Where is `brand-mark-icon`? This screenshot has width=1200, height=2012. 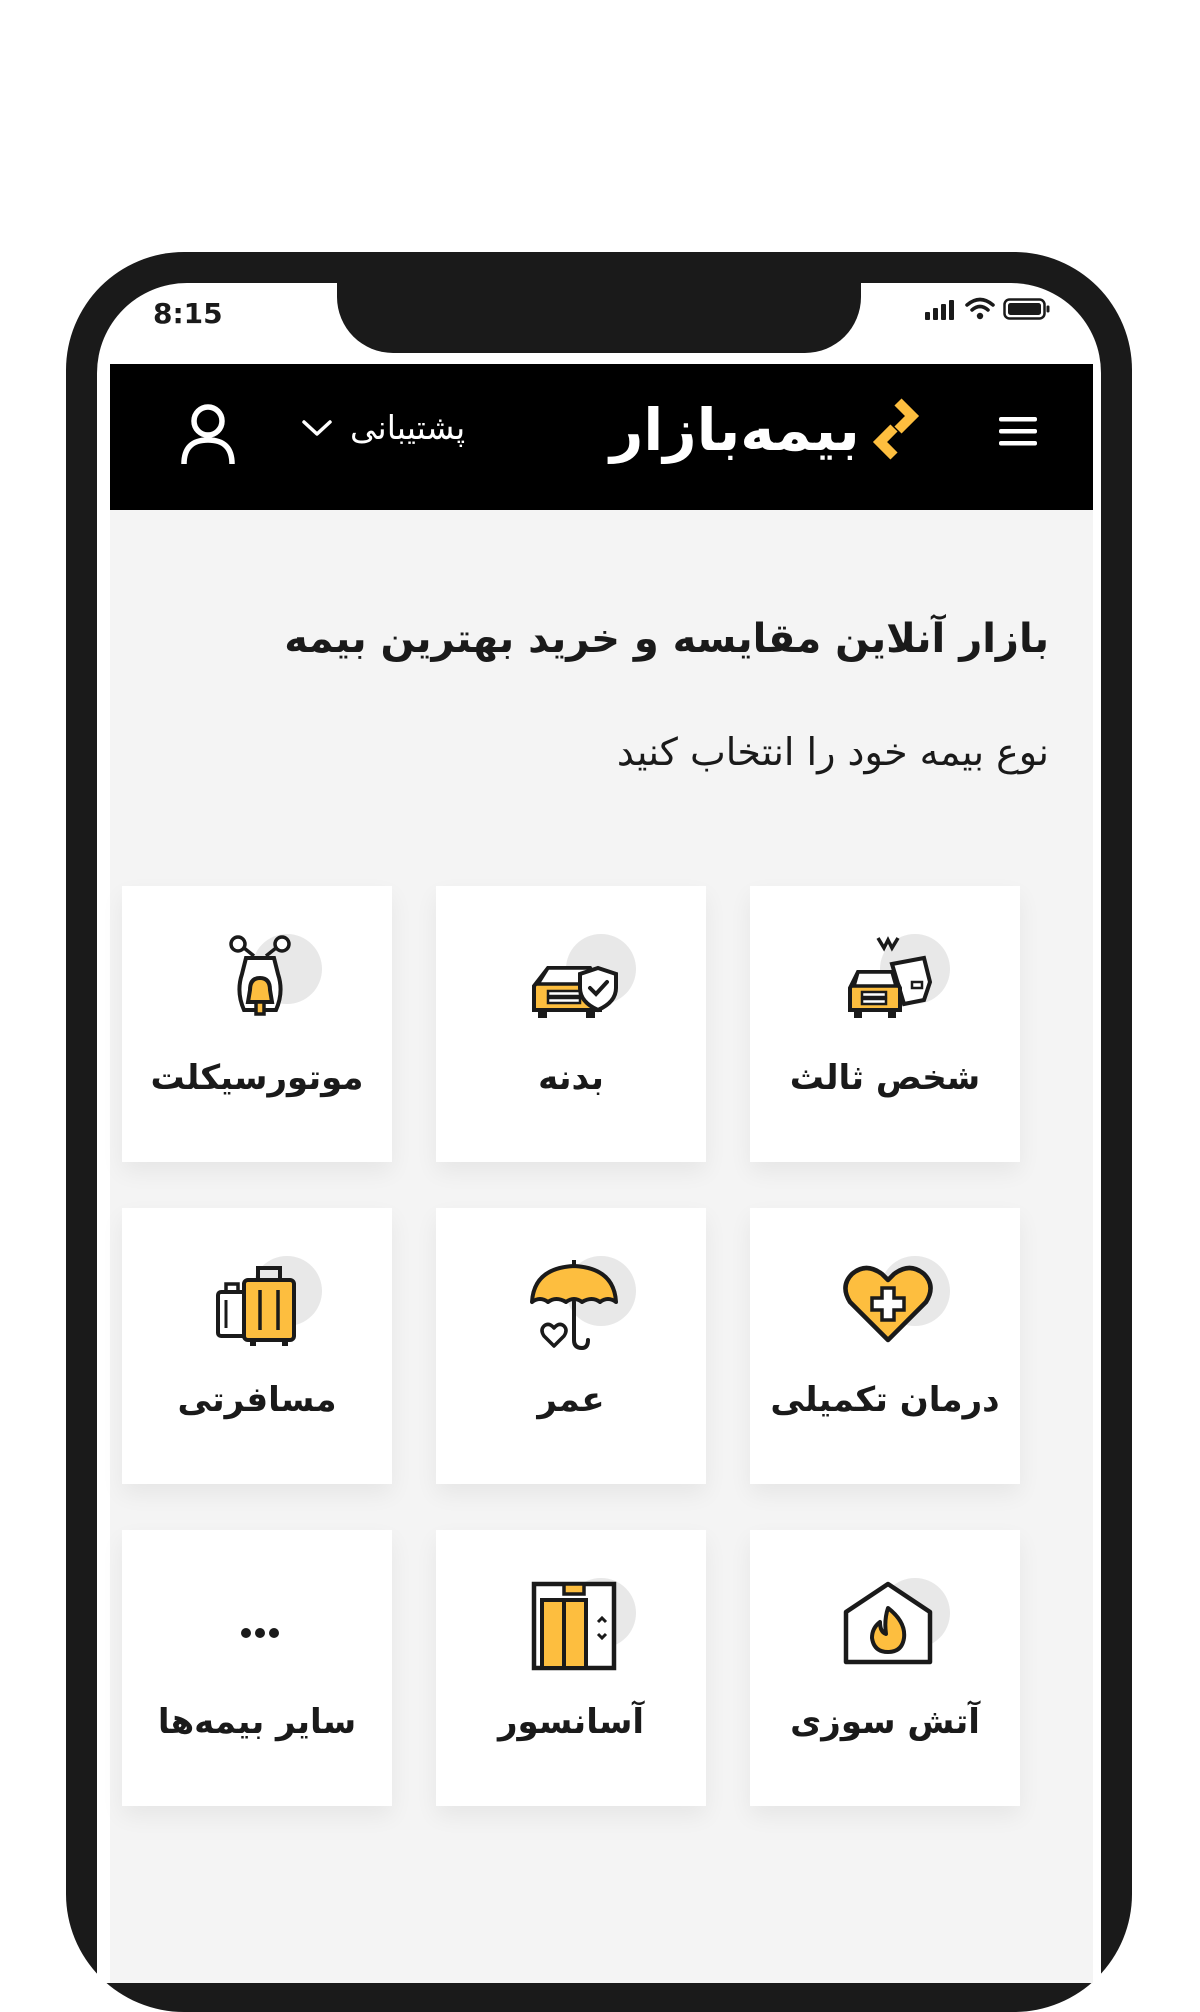
brand-mark-icon is located at coordinates (895, 429).